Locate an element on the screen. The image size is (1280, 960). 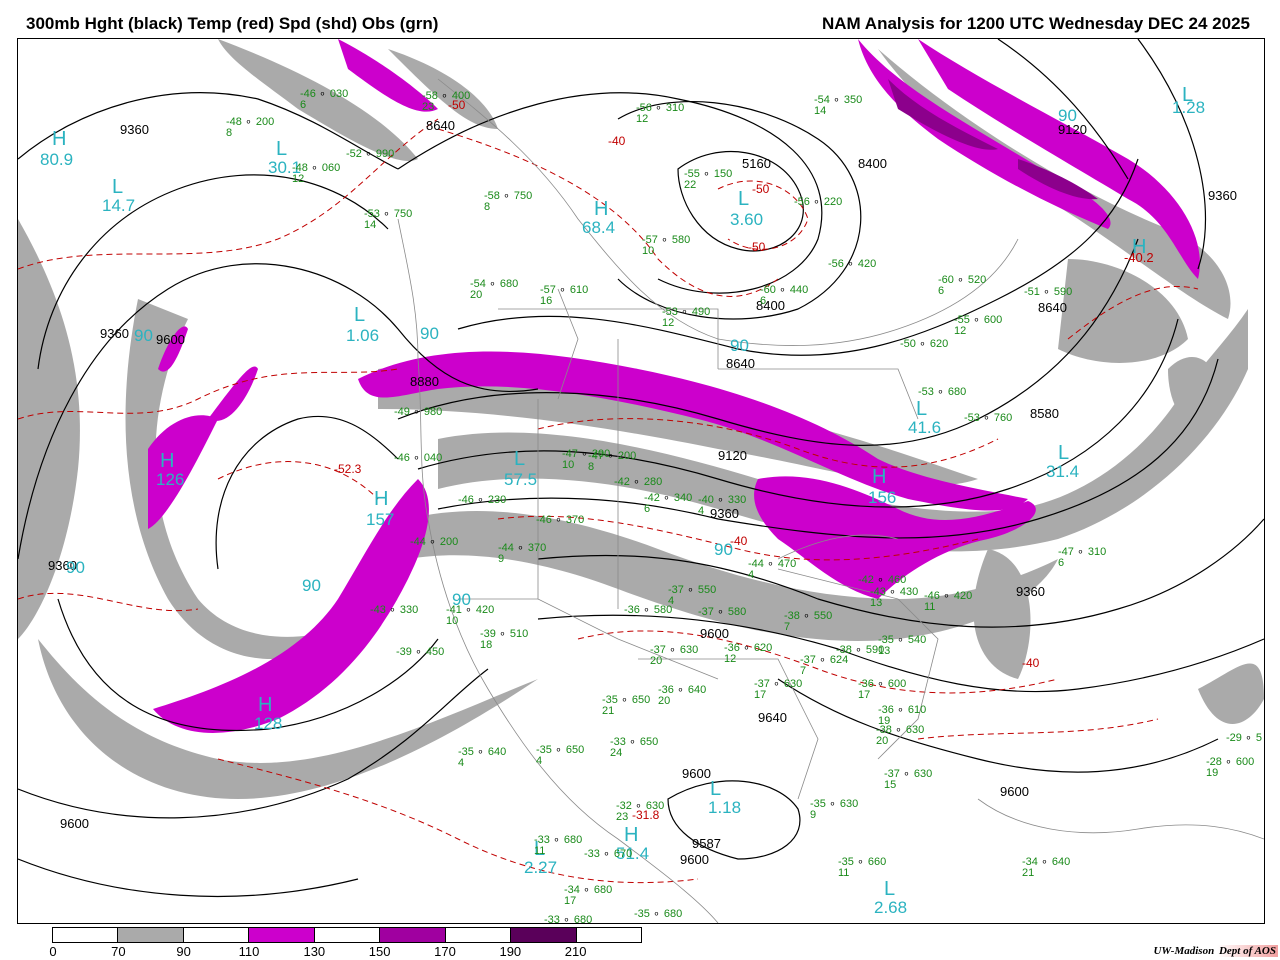
obs-dewpoint-depression: 19 is located at coordinates (1212, 773).